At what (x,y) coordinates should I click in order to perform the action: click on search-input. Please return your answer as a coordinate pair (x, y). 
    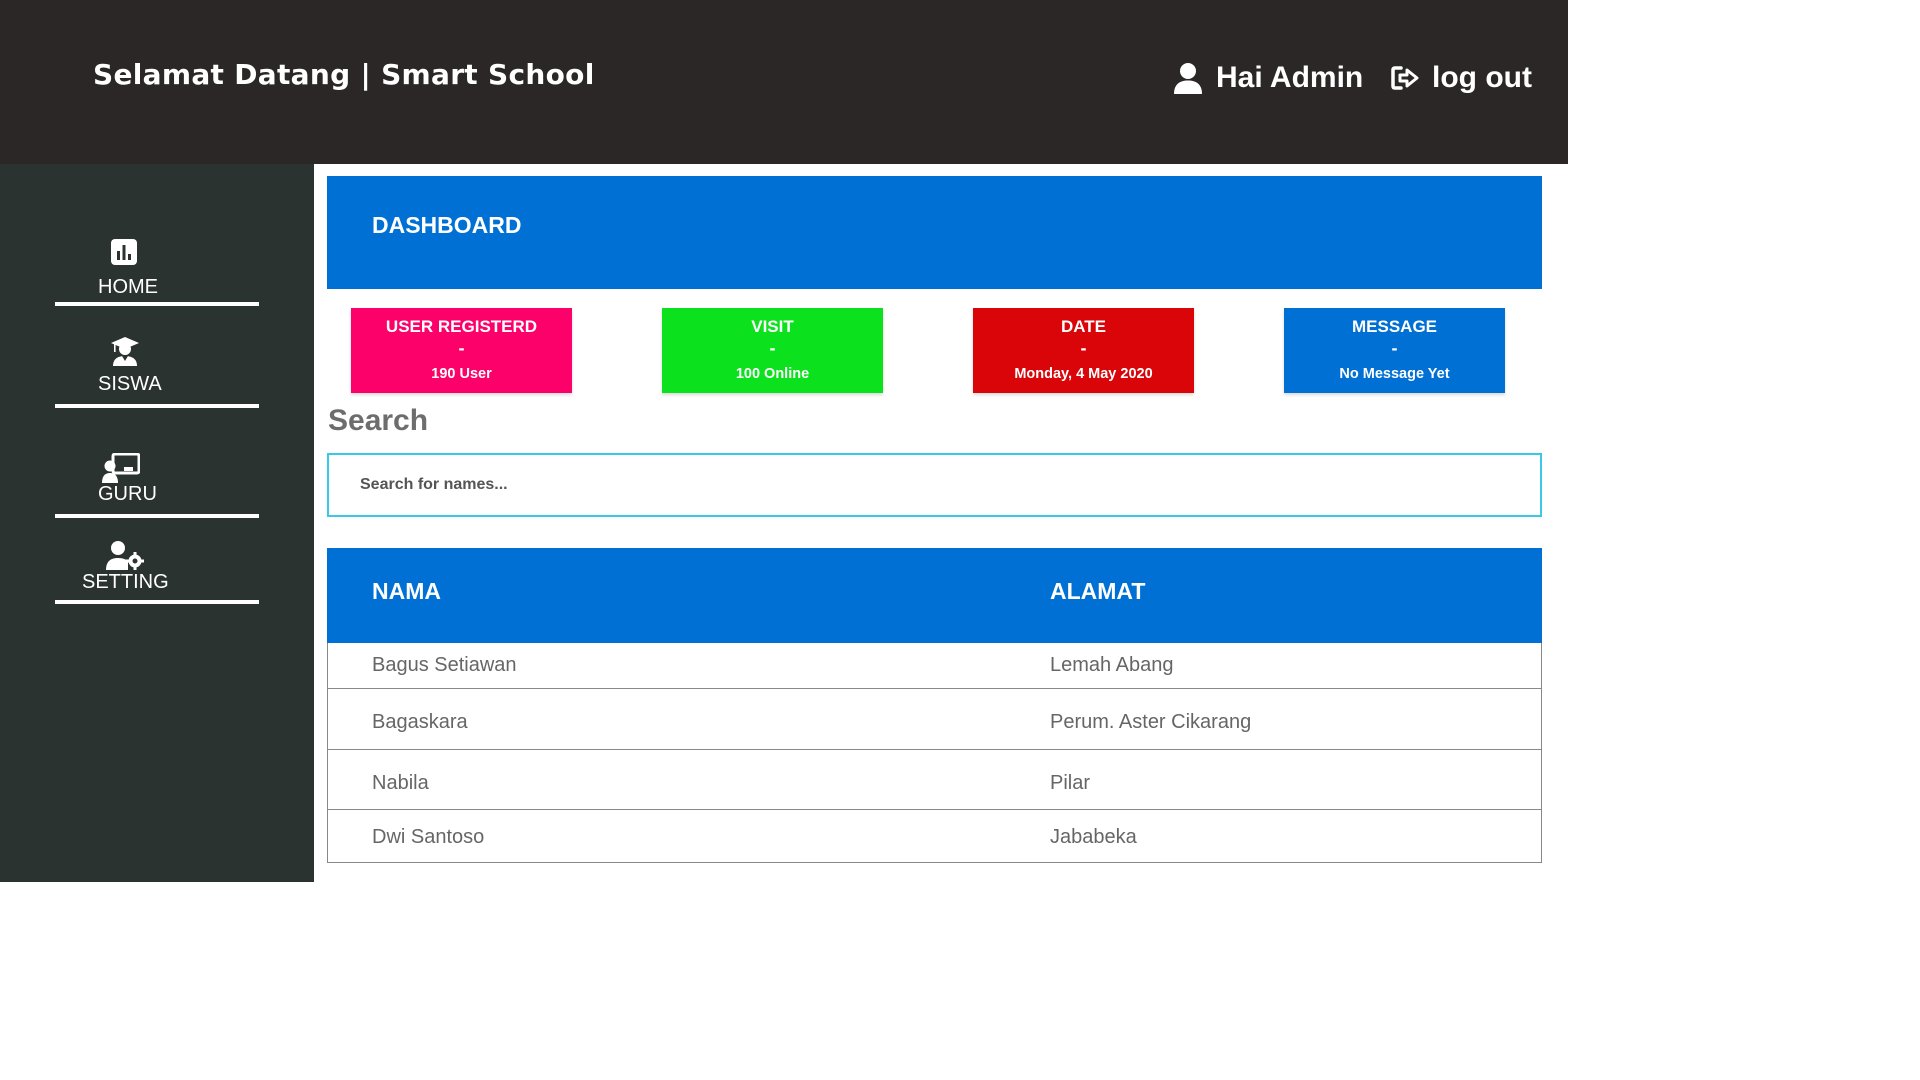
    Looking at the image, I should click on (934, 485).